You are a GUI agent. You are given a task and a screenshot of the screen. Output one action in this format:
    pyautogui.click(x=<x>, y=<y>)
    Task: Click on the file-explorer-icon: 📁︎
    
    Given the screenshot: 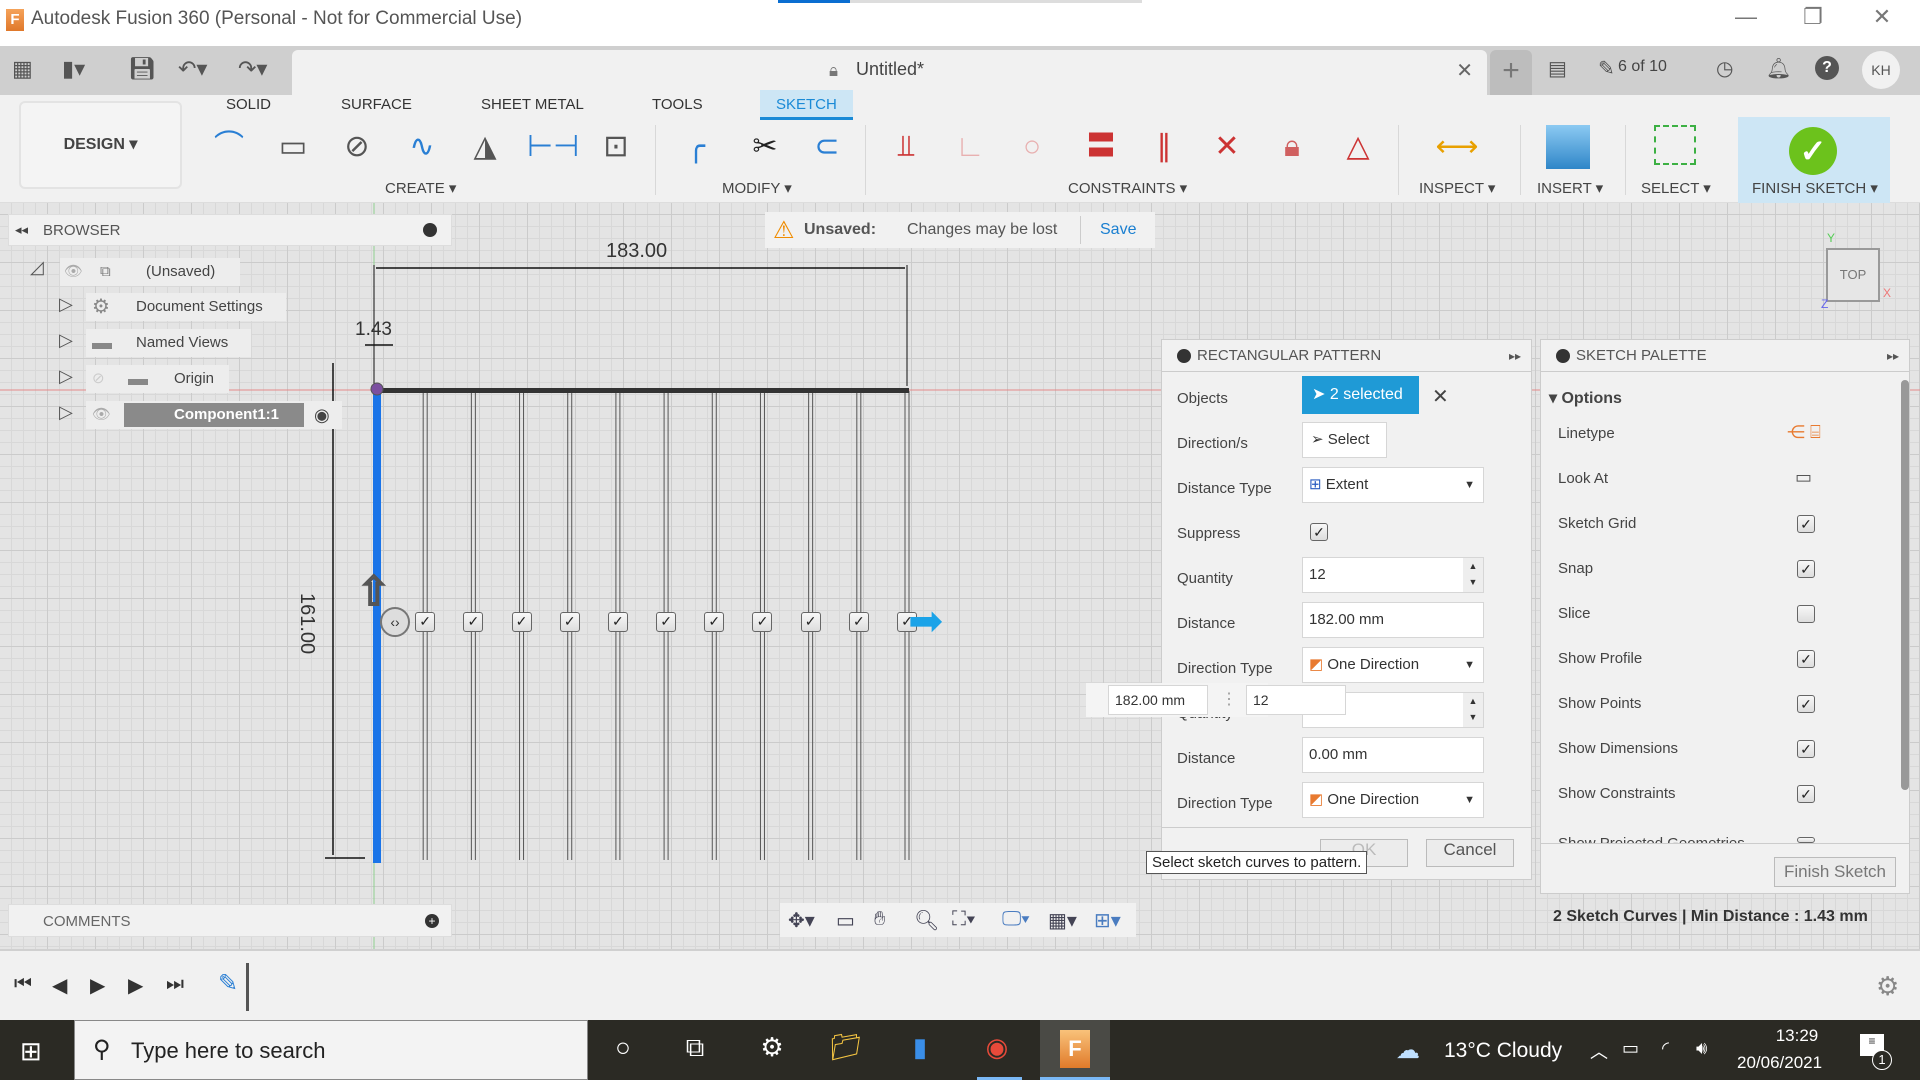 What is the action you would take?
    pyautogui.click(x=846, y=1047)
    